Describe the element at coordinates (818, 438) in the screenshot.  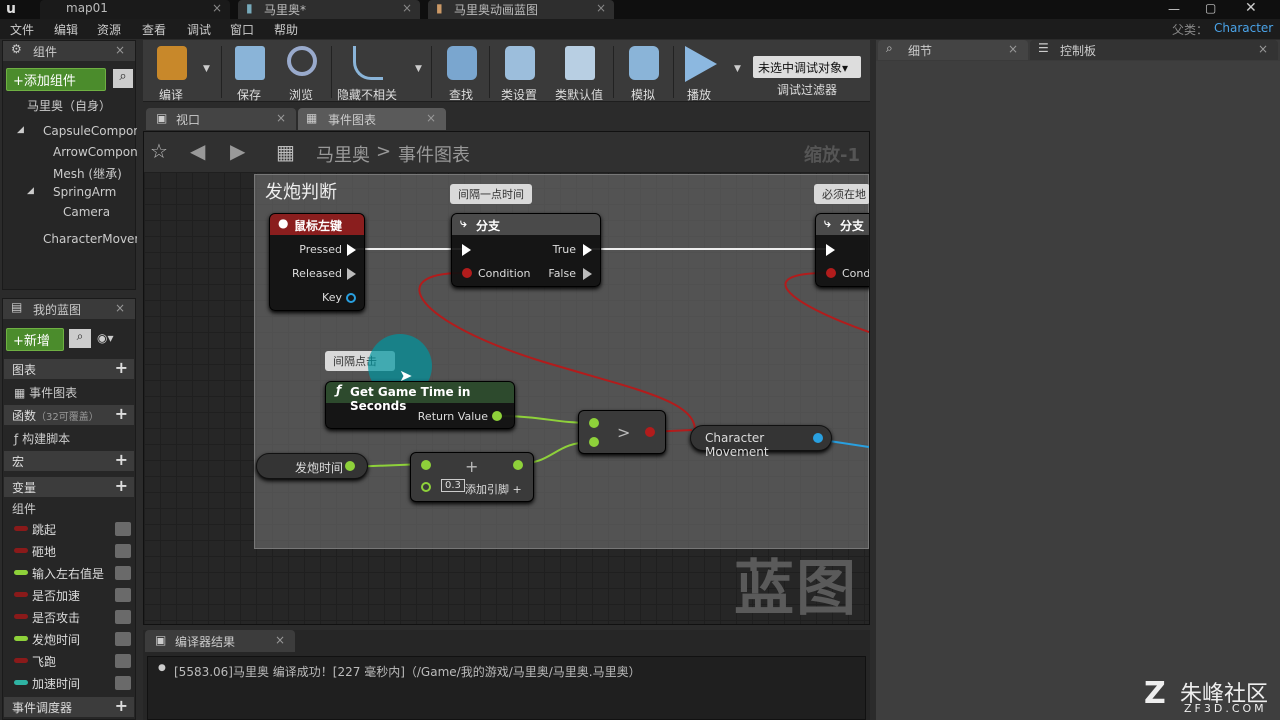
I see `character-movement-pin` at that location.